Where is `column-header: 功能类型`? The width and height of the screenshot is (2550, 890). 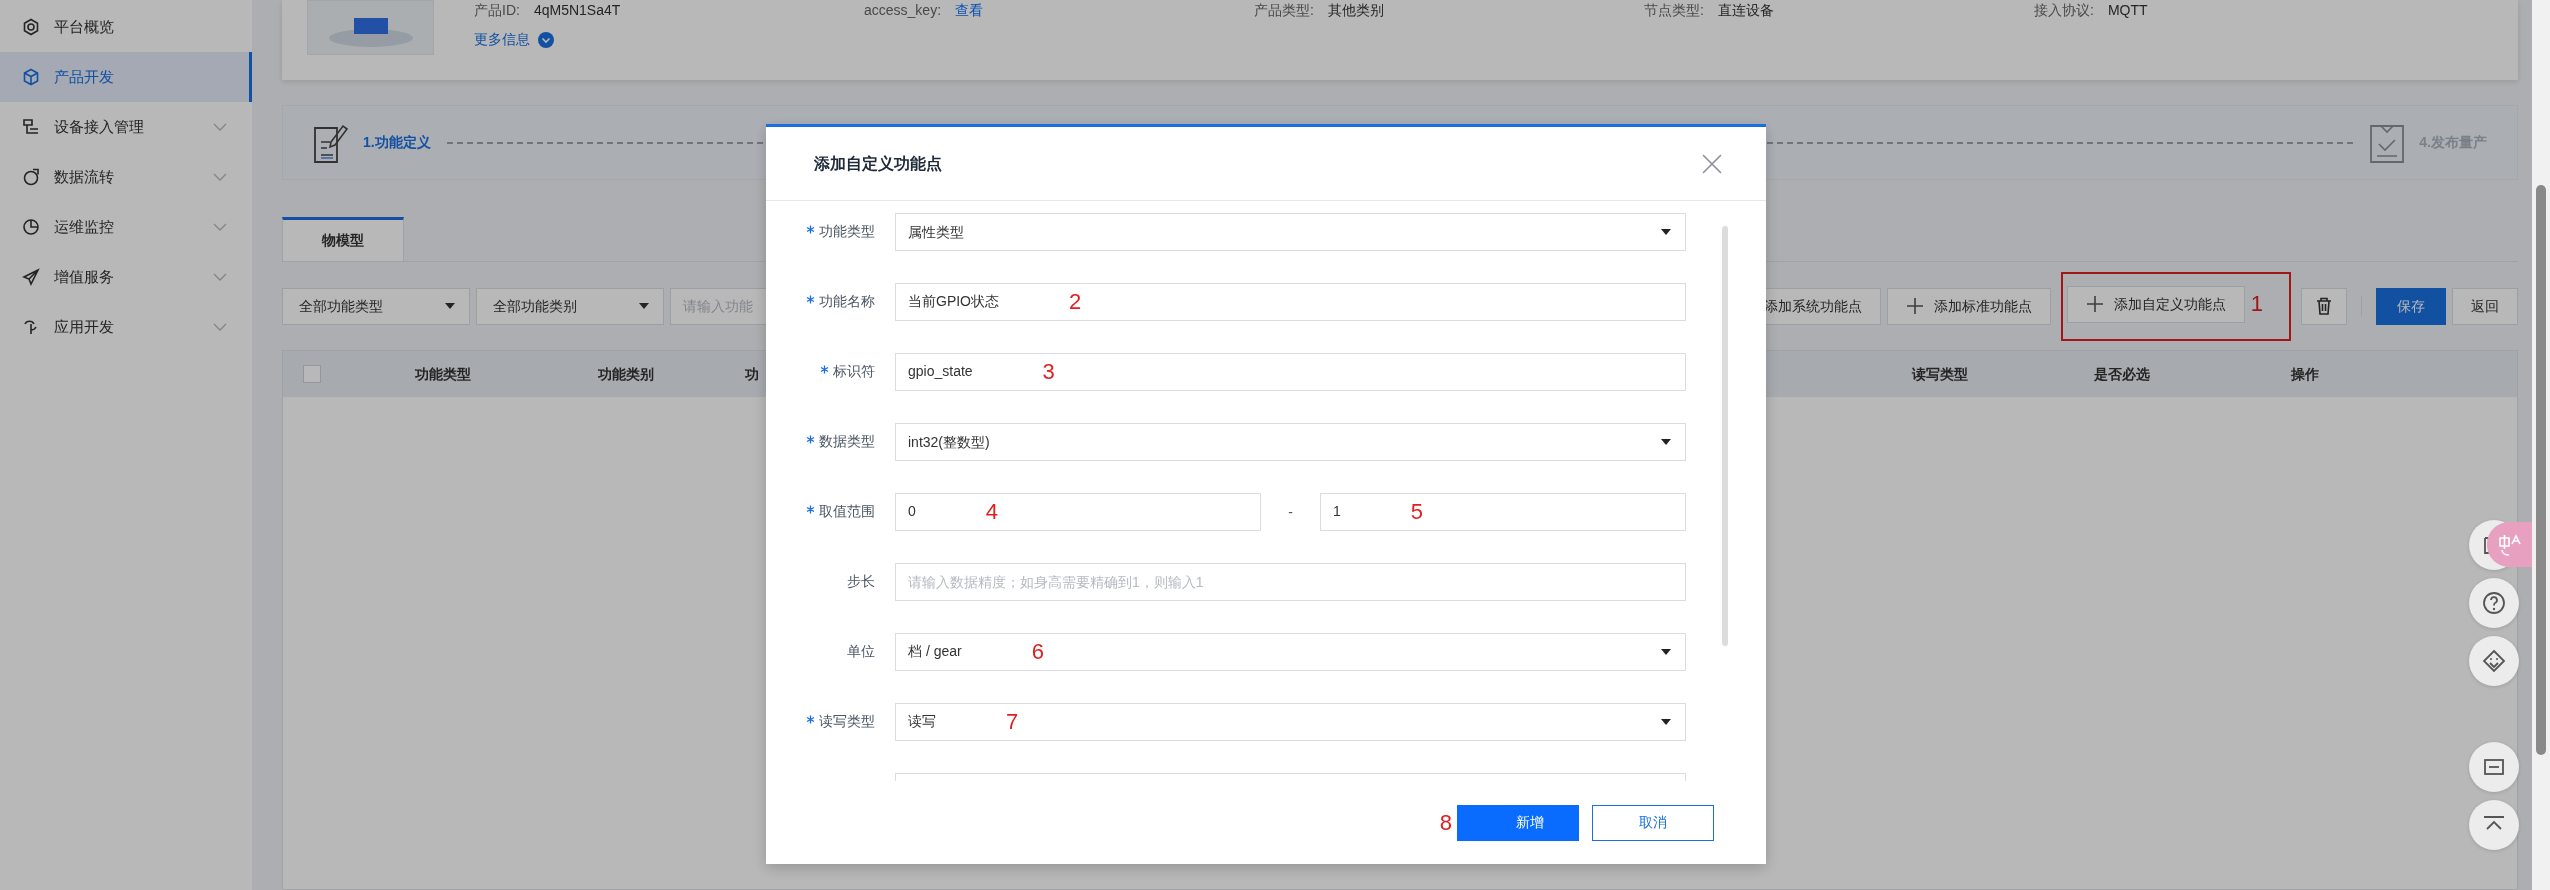 column-header: 功能类型 is located at coordinates (442, 374).